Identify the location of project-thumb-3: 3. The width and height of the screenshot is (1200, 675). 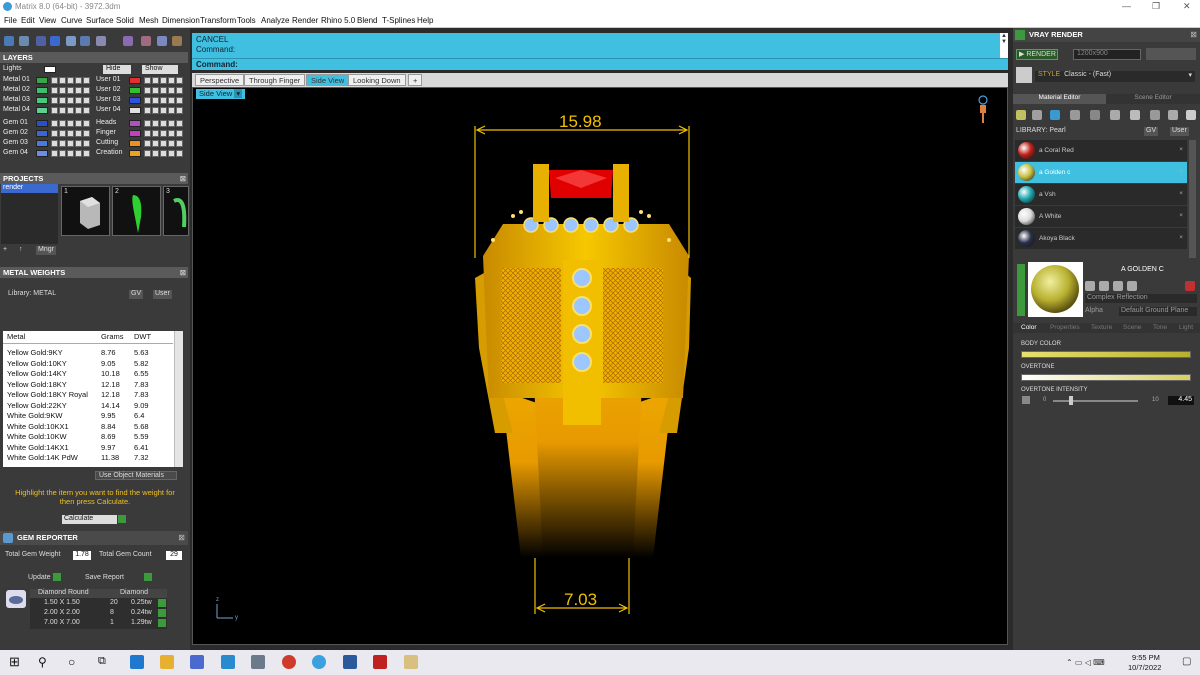
(176, 211).